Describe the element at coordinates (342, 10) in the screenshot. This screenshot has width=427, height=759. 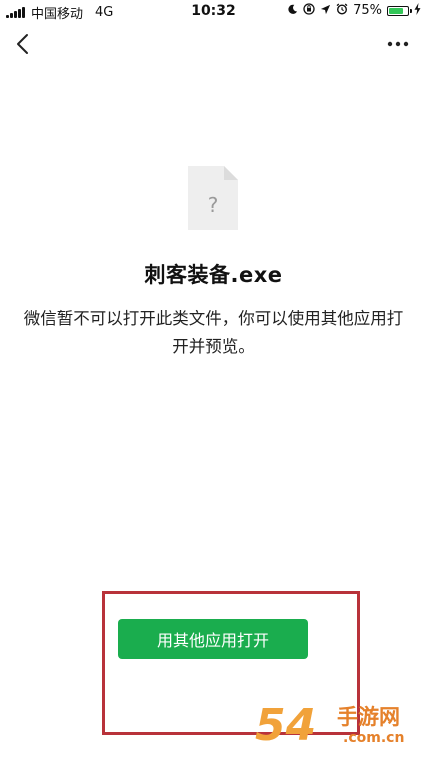
I see `alarm-icon` at that location.